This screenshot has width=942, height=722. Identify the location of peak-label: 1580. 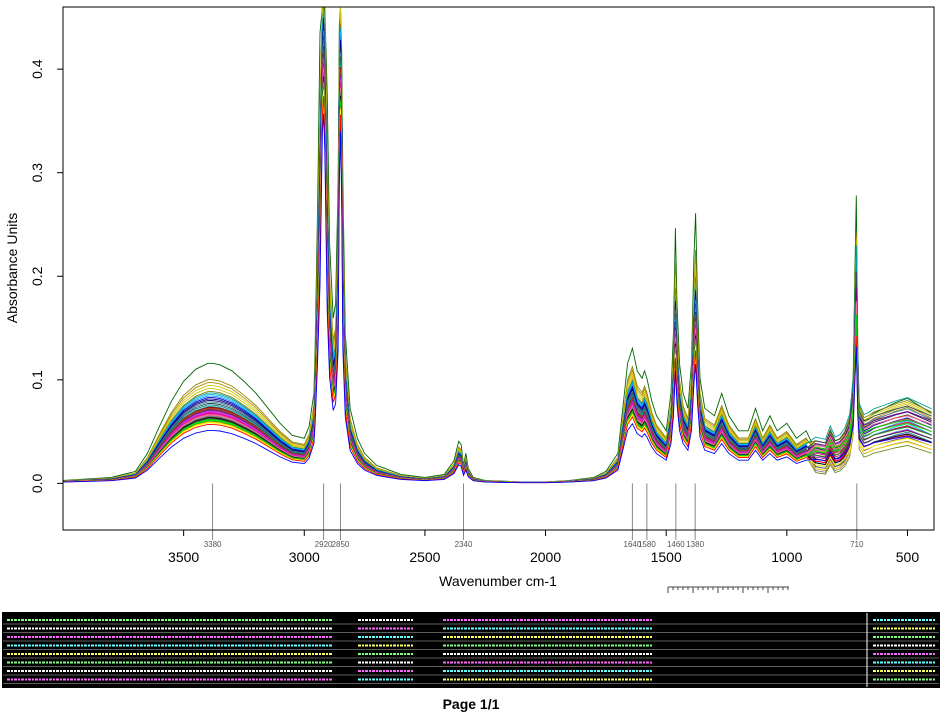
(647, 544).